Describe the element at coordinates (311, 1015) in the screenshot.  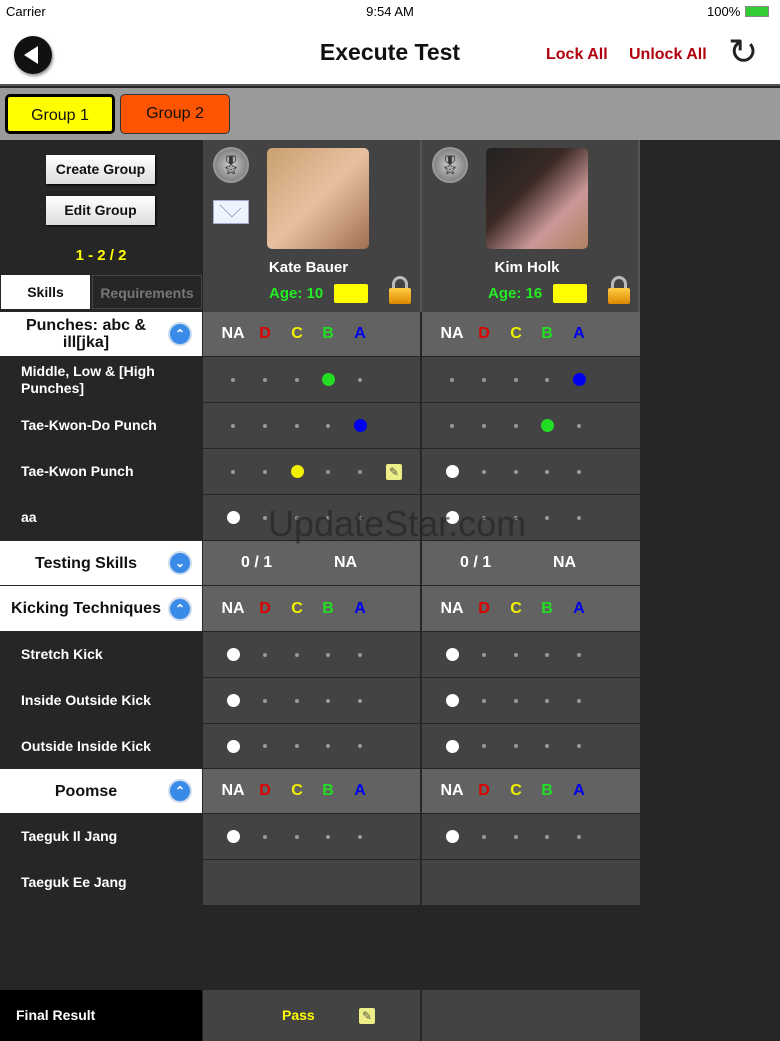
I see `final-result-cell: Pass ✎` at that location.